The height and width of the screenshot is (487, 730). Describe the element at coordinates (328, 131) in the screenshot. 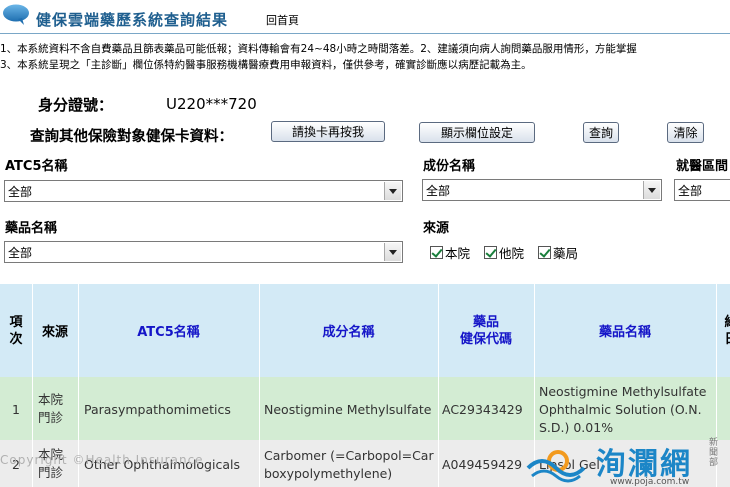

I see `reinsert-card-button: 請換卡再按我` at that location.